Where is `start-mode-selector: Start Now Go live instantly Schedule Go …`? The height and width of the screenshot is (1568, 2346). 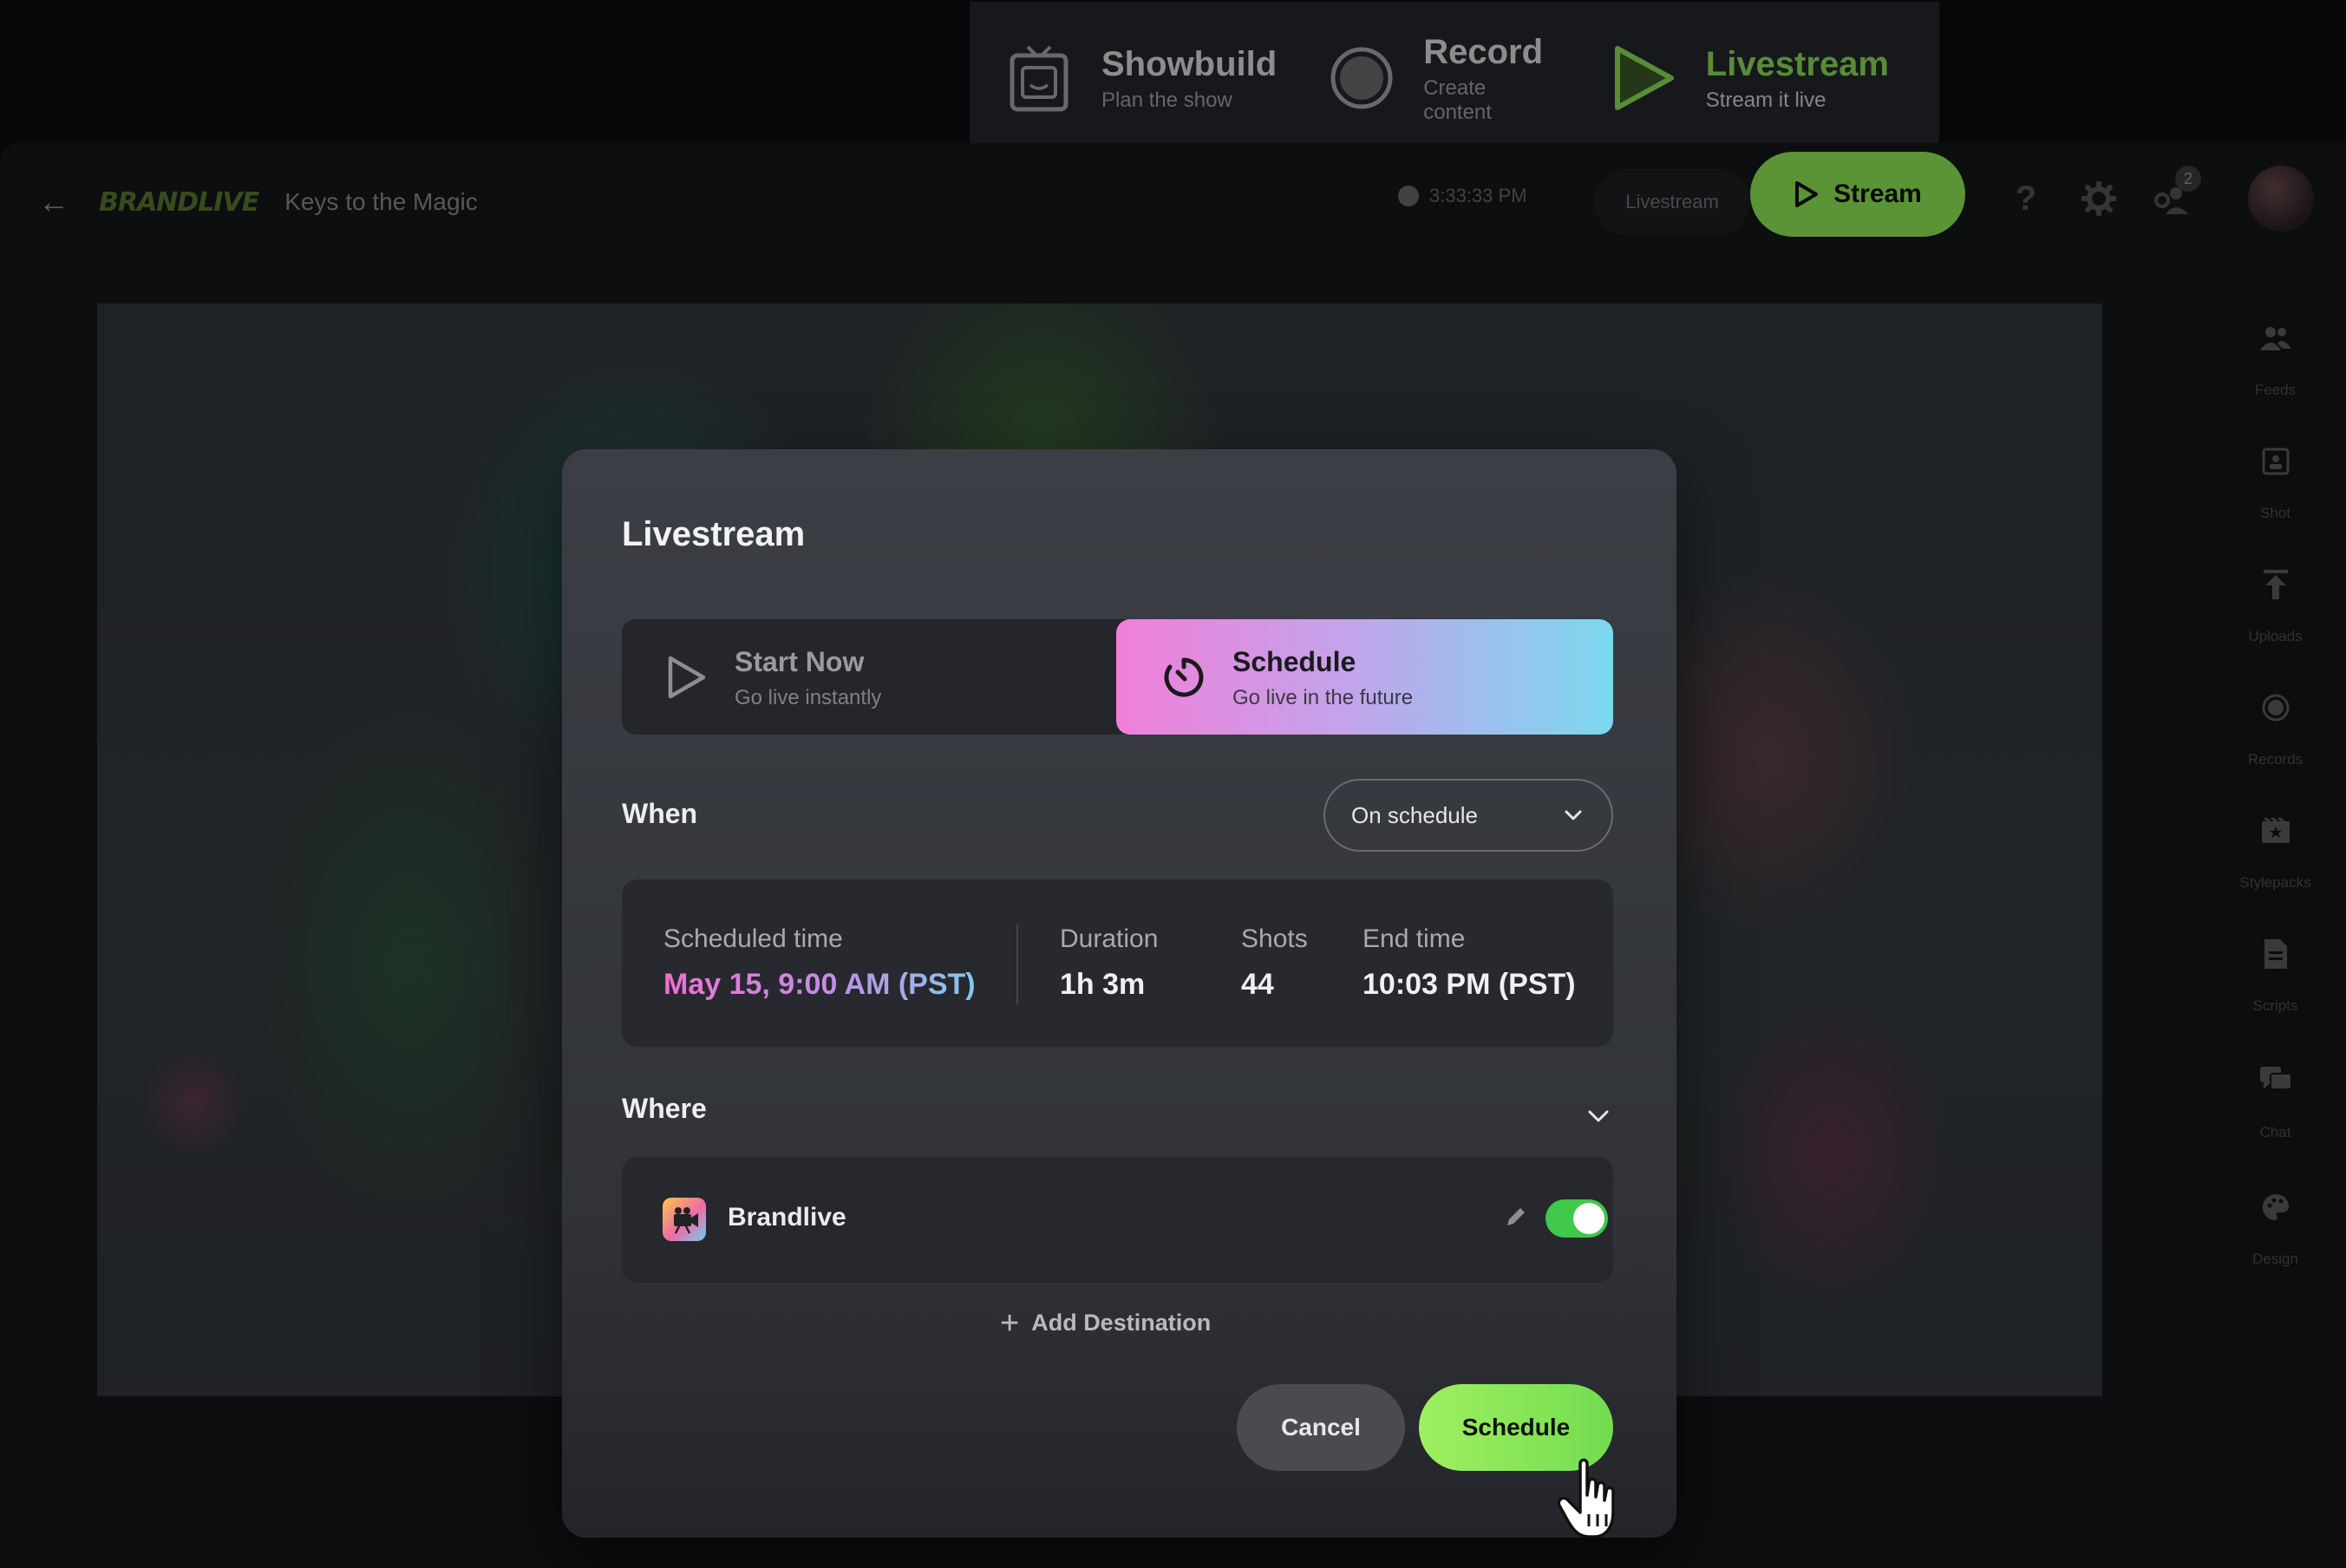
start-mode-selector: Start Now Go live instantly Schedule Go … is located at coordinates (1117, 677).